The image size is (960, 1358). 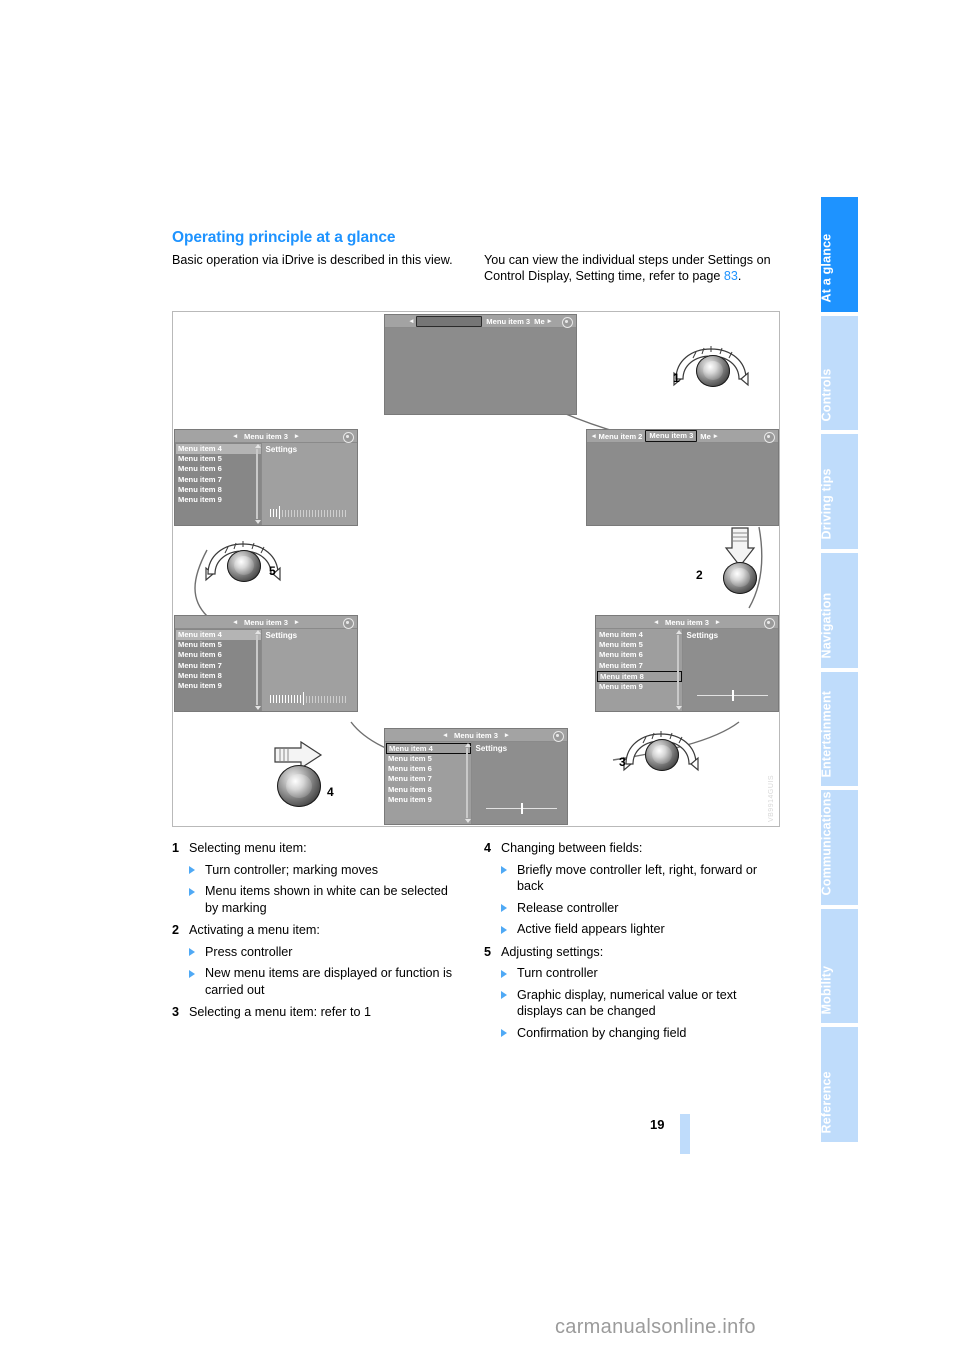 What do you see at coordinates (705, 436) in the screenshot?
I see `header-trailing-label: Me` at bounding box center [705, 436].